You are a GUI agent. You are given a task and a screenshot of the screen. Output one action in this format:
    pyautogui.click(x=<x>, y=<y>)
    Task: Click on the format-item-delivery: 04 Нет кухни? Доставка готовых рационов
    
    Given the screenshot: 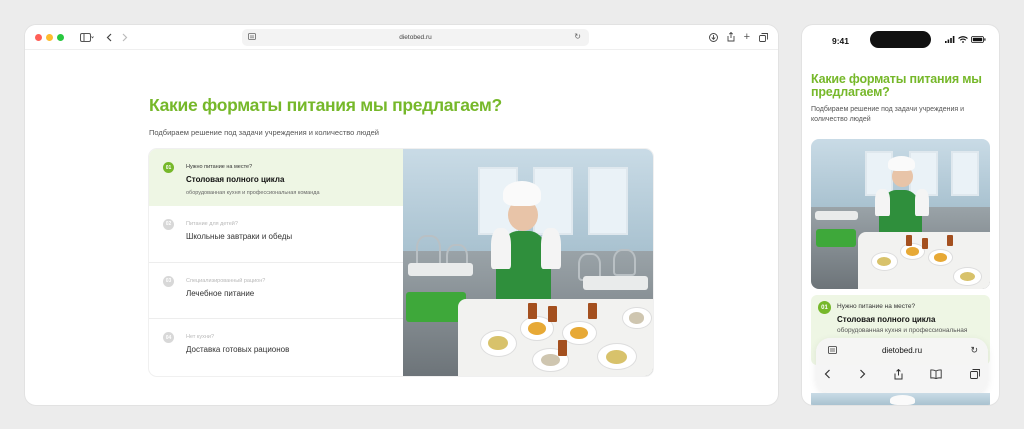 What is the action you would take?
    pyautogui.click(x=276, y=347)
    